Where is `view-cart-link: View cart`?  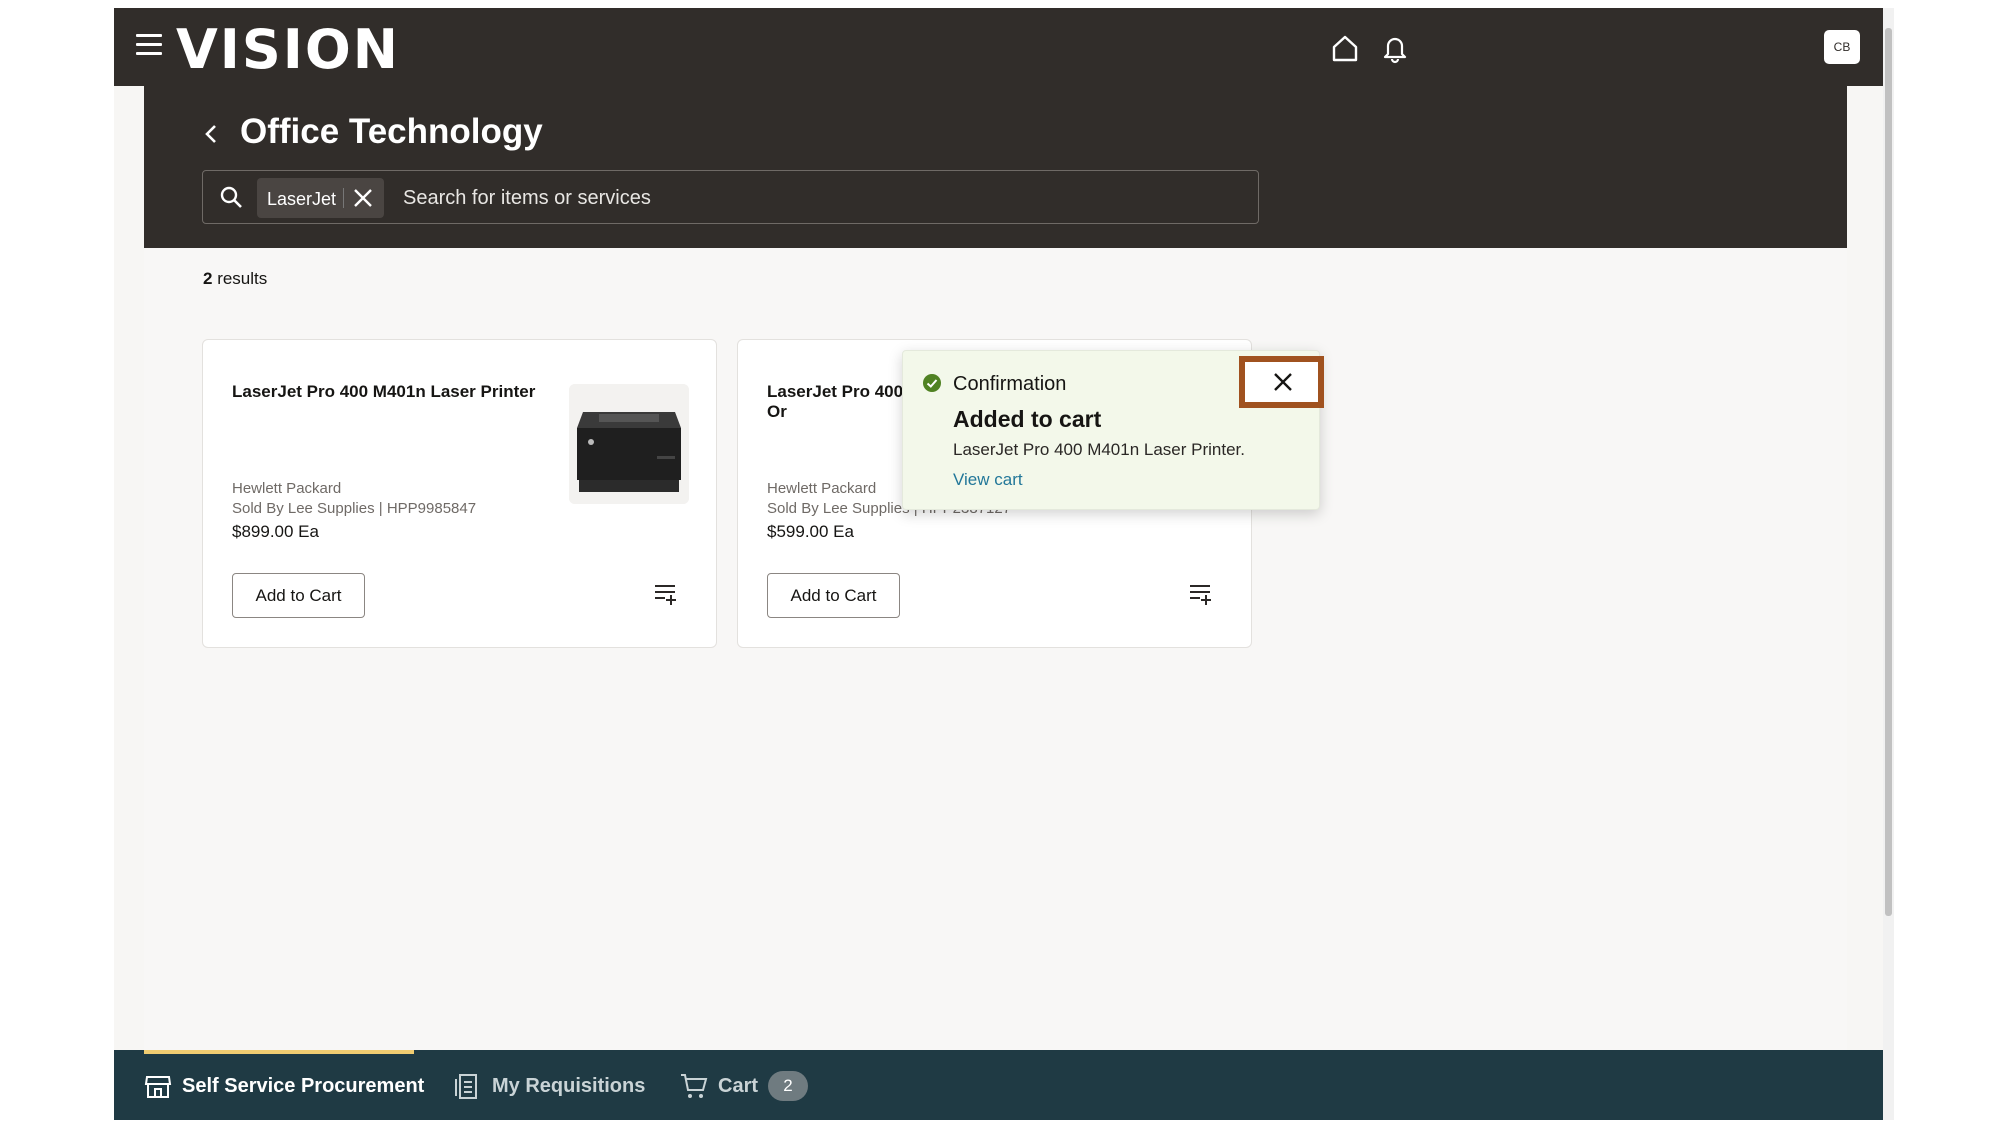 view-cart-link: View cart is located at coordinates (988, 480).